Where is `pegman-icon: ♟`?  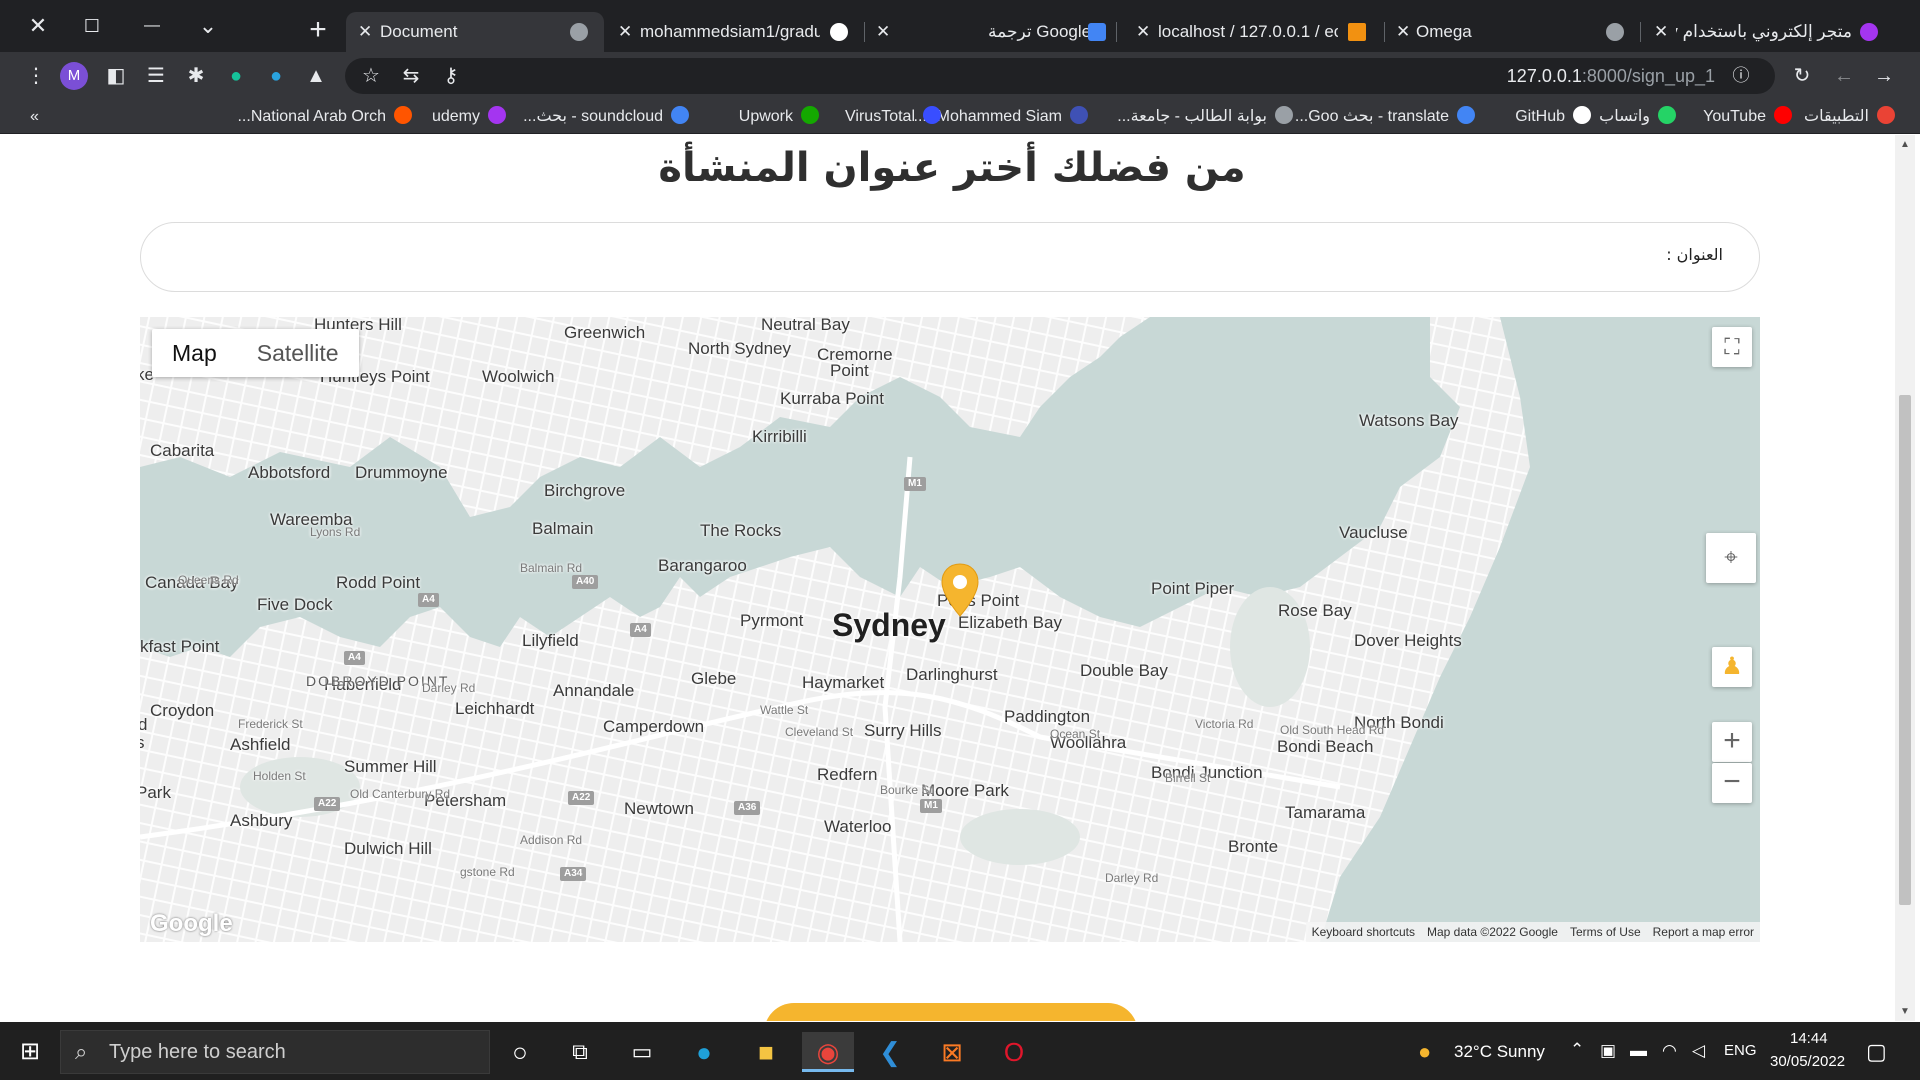
pegman-icon: ♟ is located at coordinates (1732, 667).